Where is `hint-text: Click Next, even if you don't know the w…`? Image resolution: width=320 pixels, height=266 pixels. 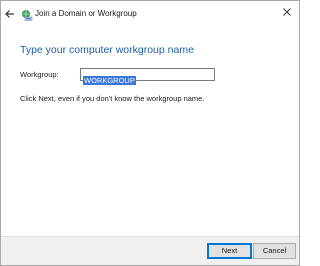 hint-text: Click Next, even if you don't know the w… is located at coordinates (112, 98).